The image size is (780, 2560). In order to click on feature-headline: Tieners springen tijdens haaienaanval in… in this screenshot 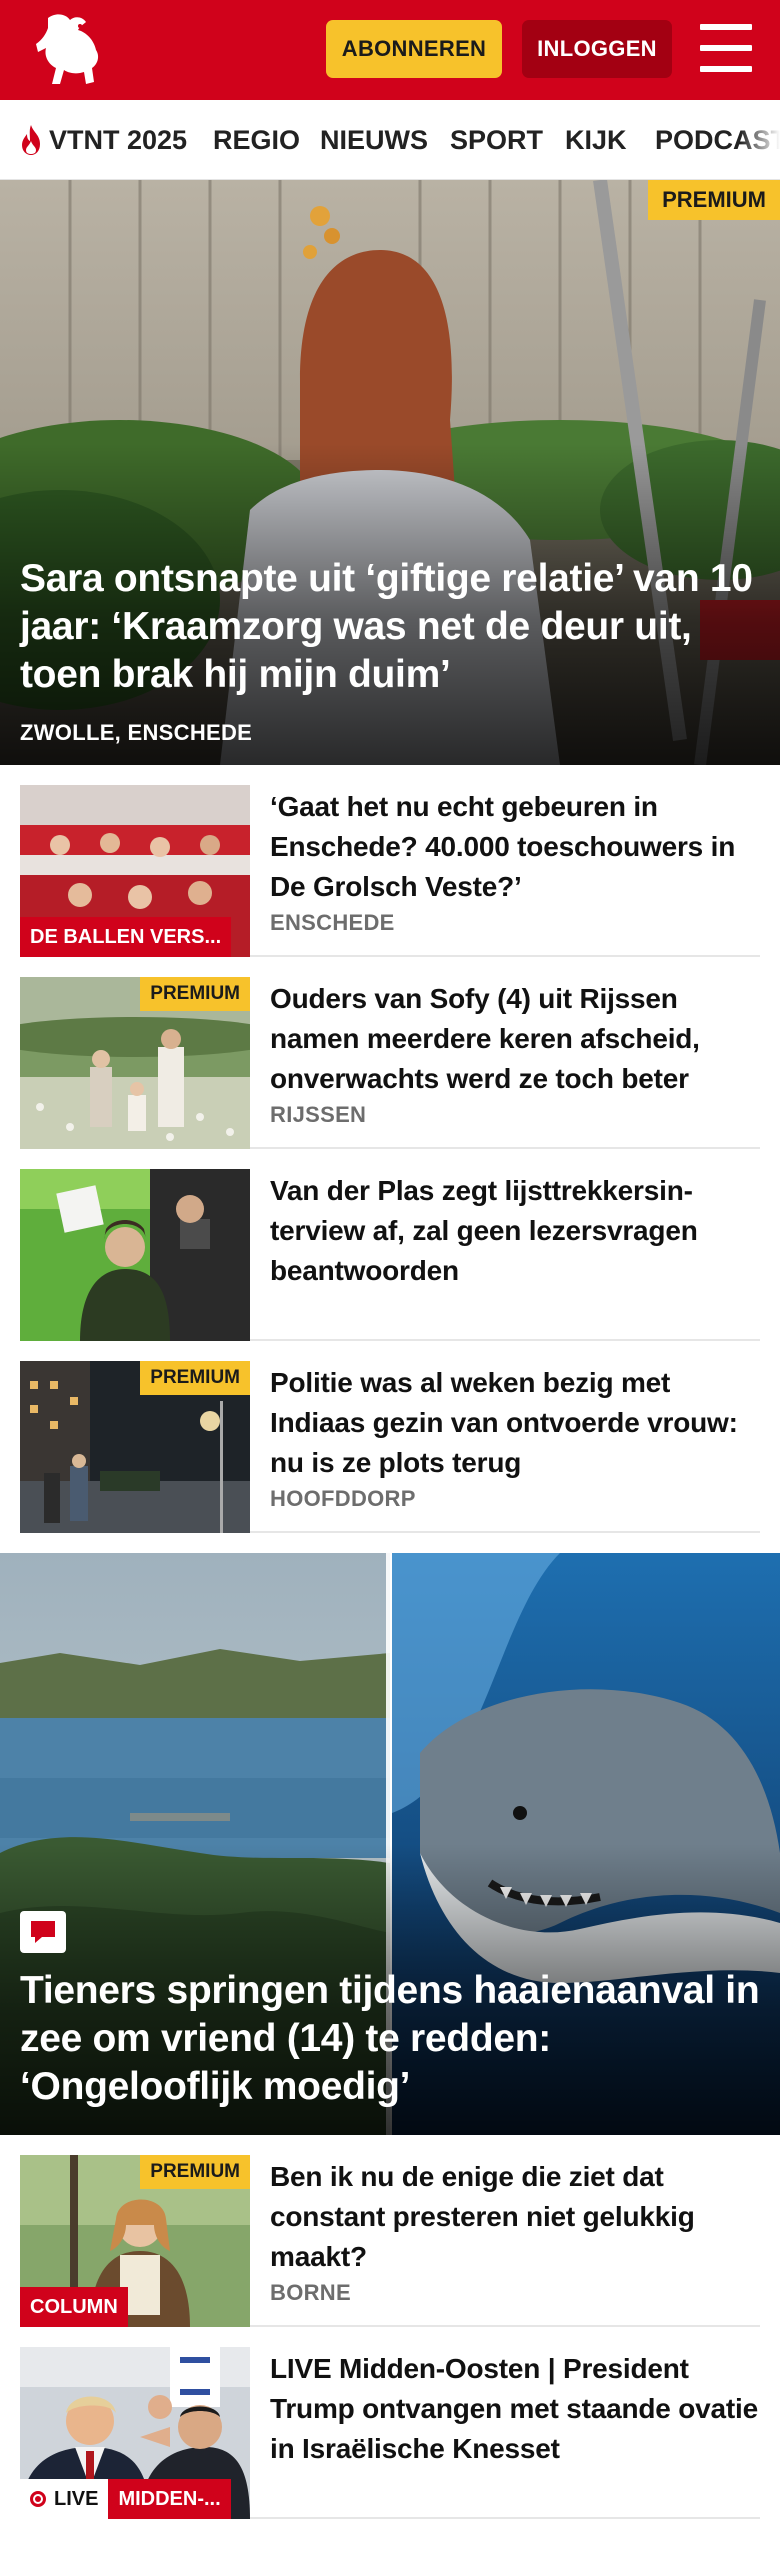, I will do `click(390, 2039)`.